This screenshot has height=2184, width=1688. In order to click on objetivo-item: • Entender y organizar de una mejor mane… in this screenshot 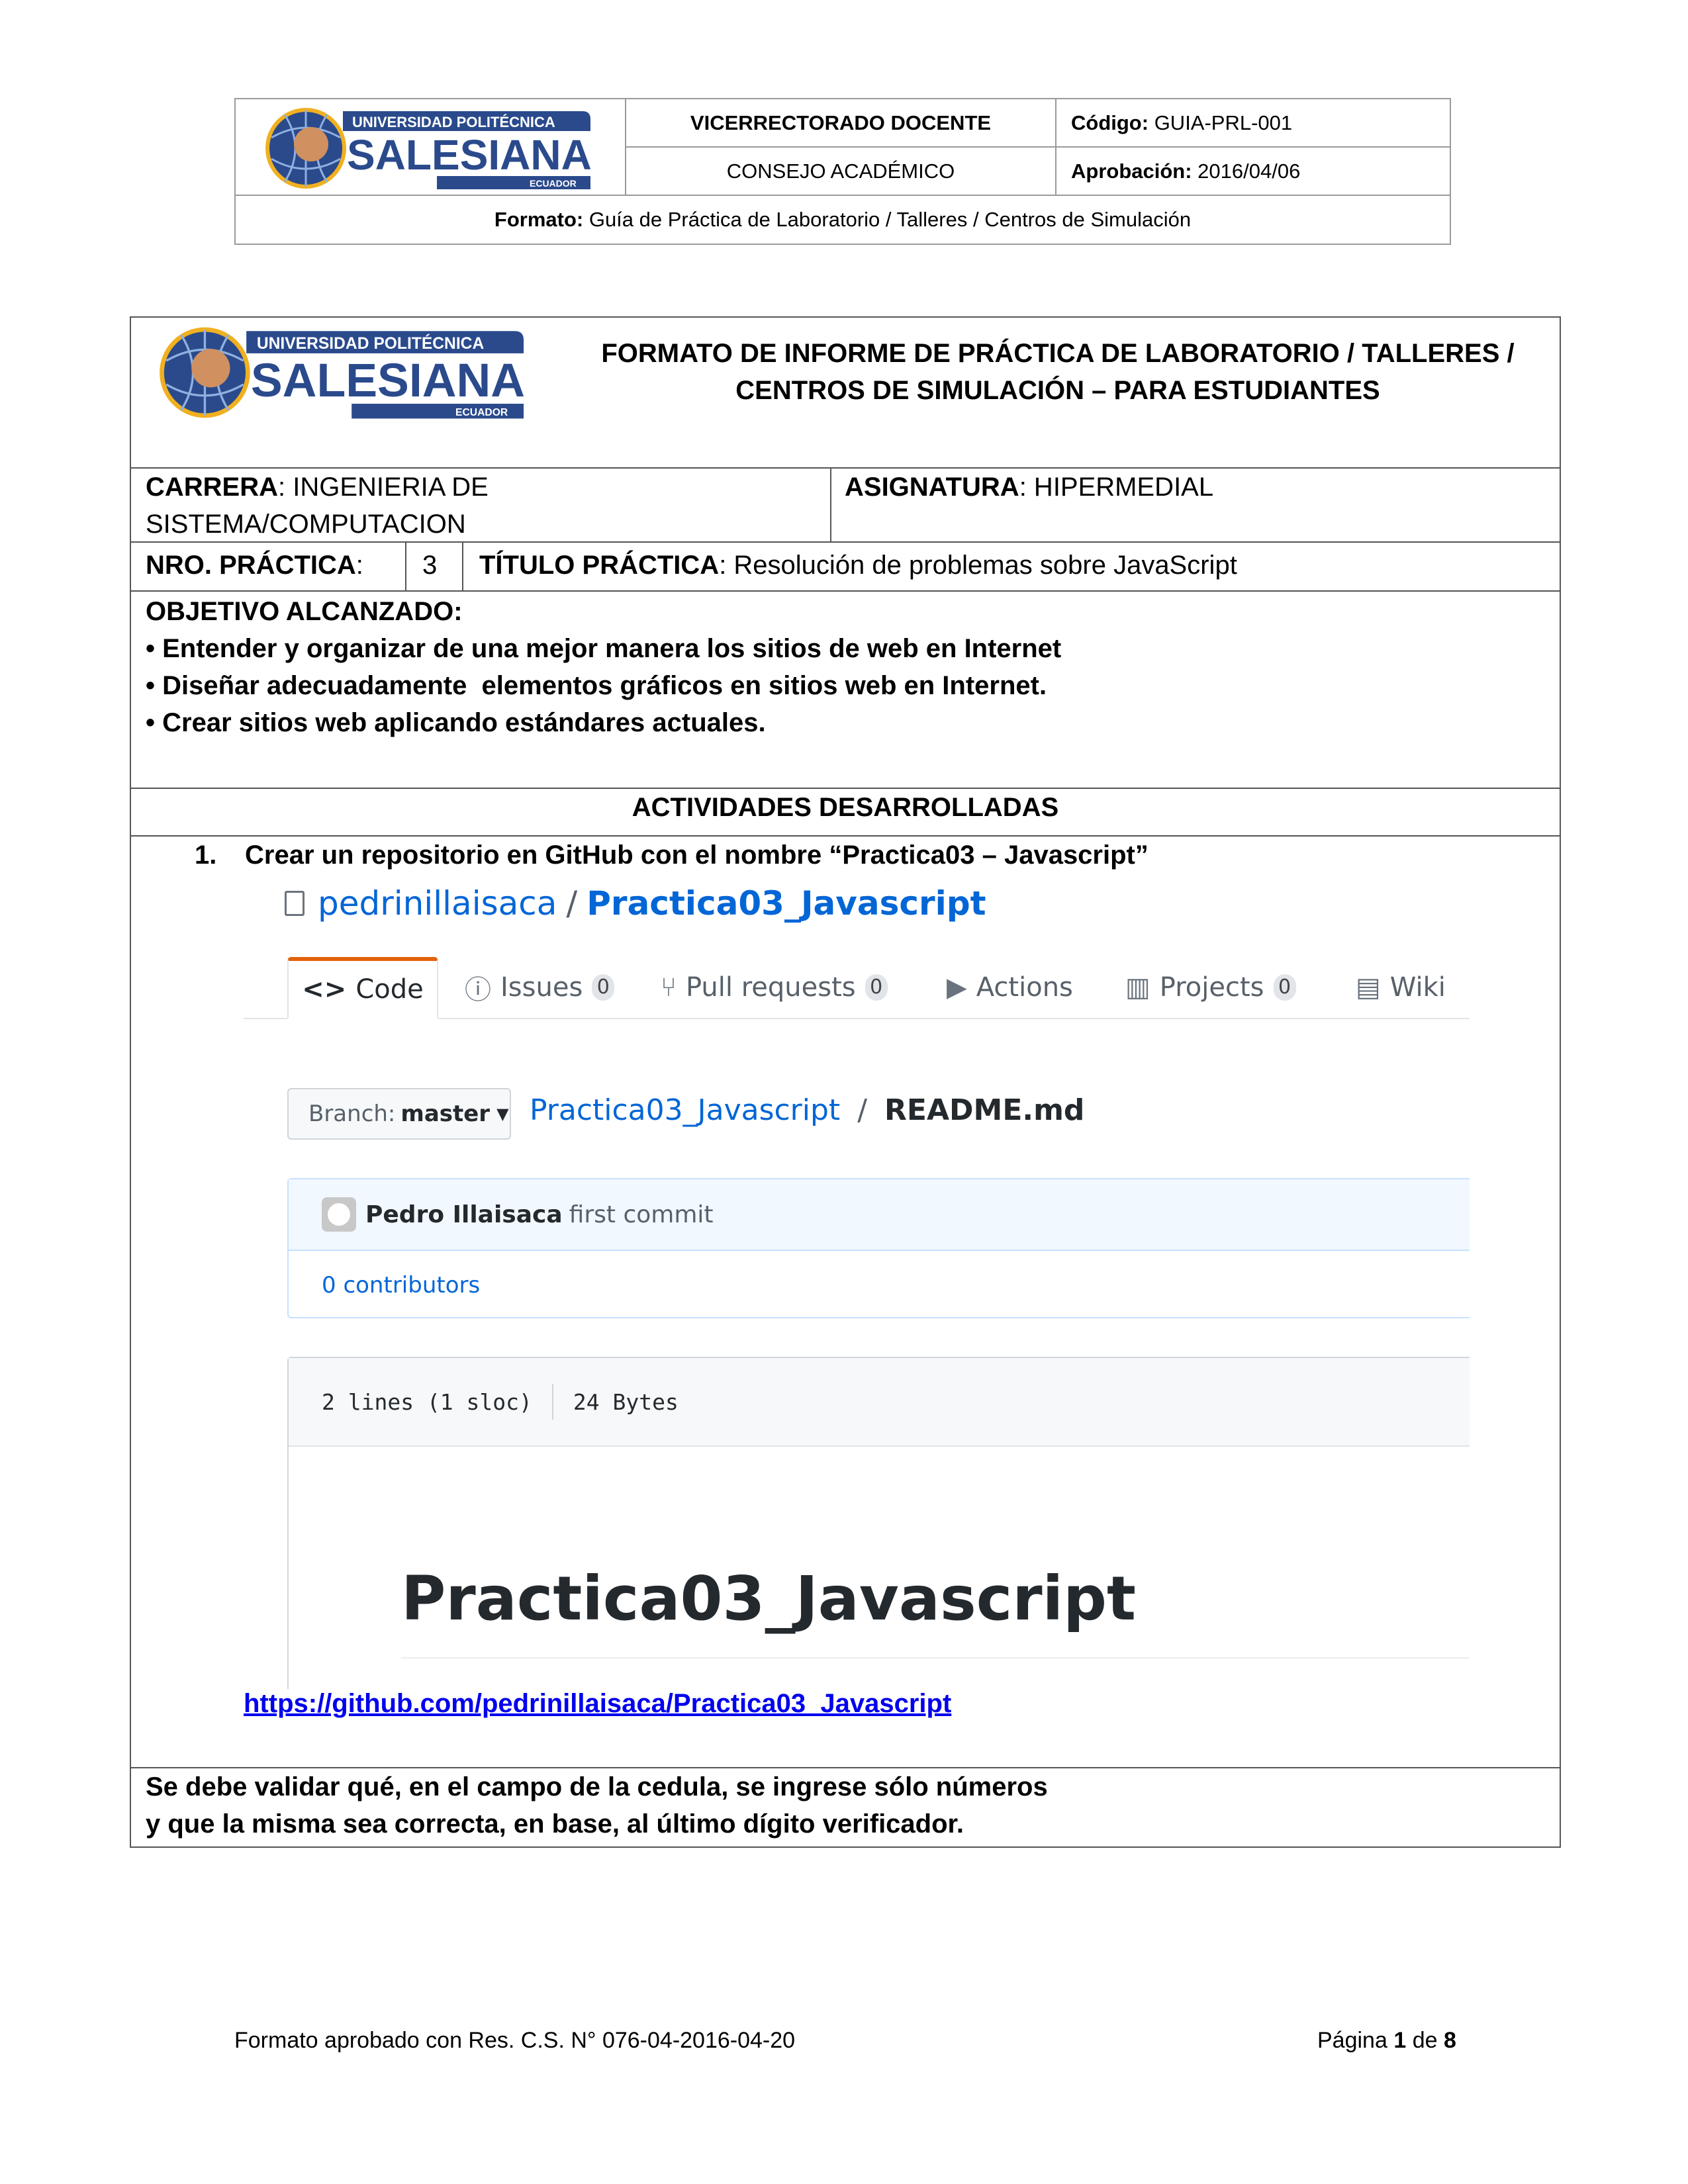, I will do `click(604, 648)`.